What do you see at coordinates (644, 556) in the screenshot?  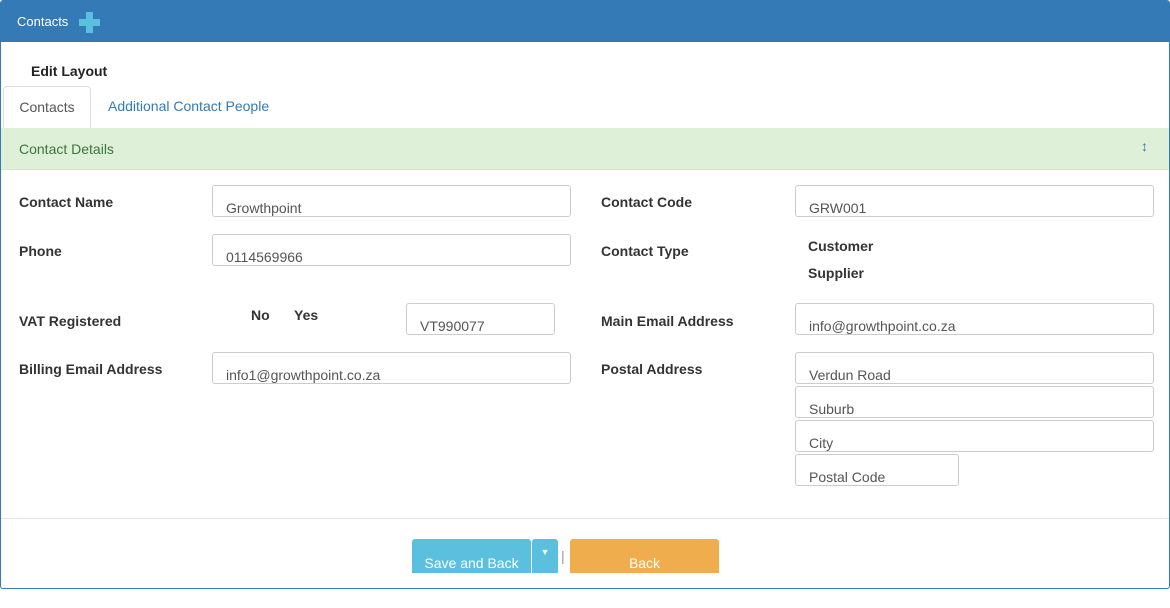 I see `back-button: Back` at bounding box center [644, 556].